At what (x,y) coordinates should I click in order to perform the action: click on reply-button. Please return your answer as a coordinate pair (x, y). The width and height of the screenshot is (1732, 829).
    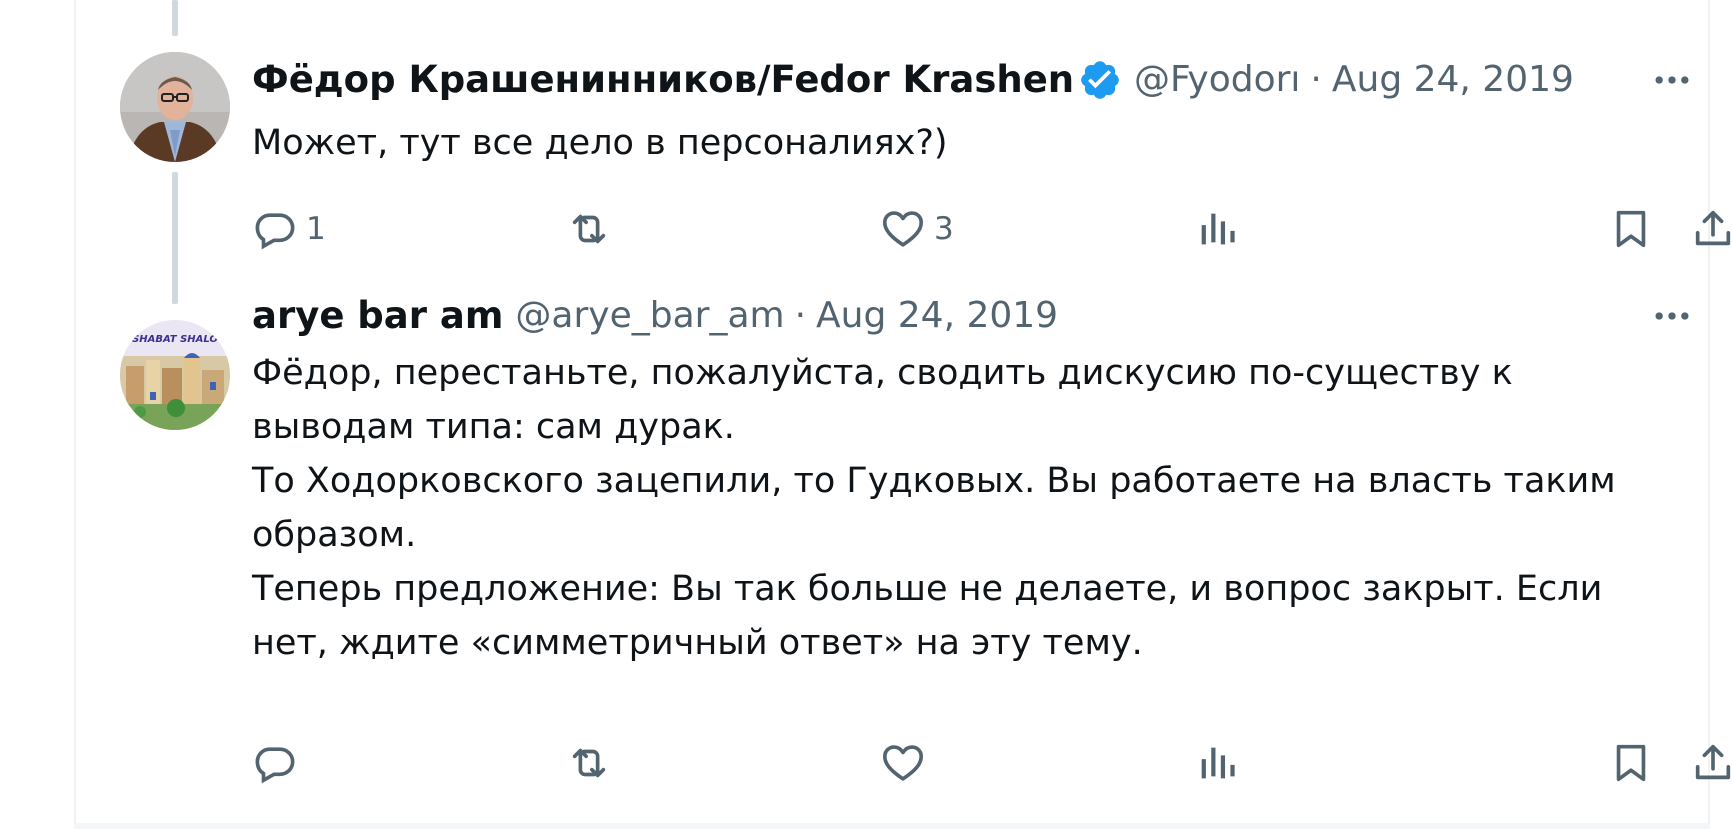
    Looking at the image, I should click on (275, 763).